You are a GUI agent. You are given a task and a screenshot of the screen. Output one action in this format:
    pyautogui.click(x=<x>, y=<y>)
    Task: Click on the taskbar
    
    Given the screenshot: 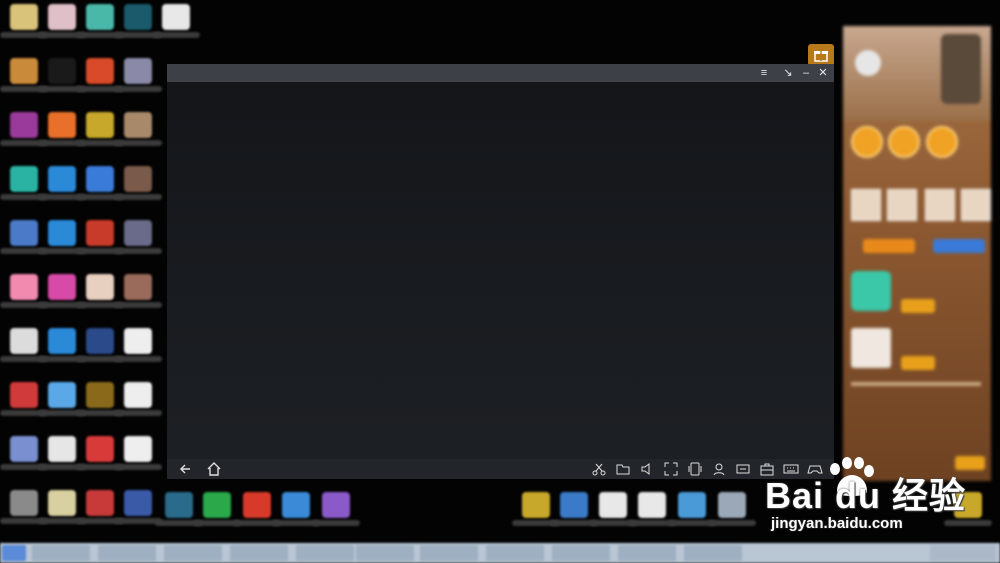 What is the action you would take?
    pyautogui.click(x=500, y=553)
    